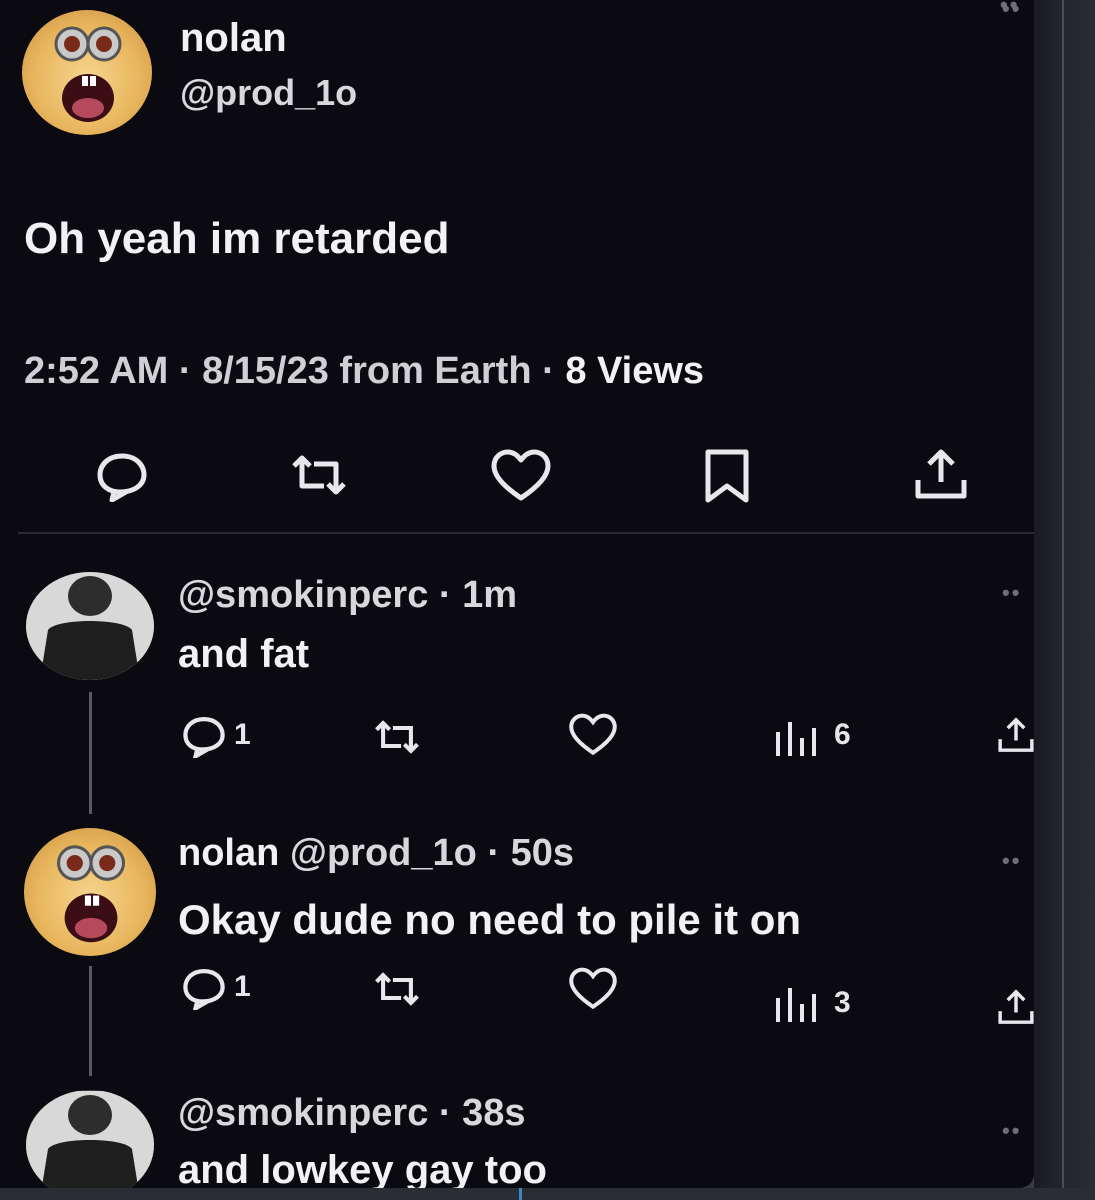 The width and height of the screenshot is (1095, 1200). I want to click on reply-3-text: and lowkey gay too, so click(362, 1168).